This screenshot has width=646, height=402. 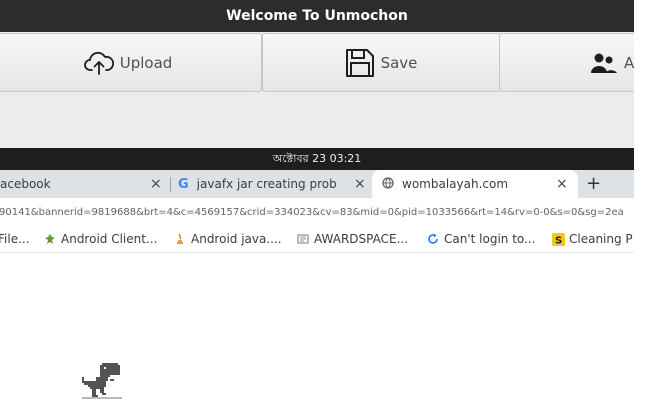 I want to click on tab-wombalayah: wombalayah.com ×, so click(x=475, y=184).